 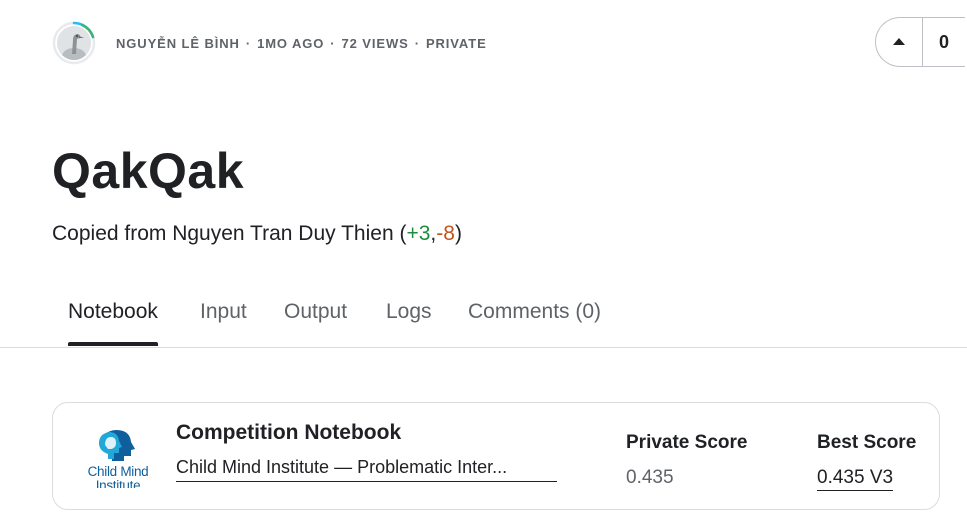 I want to click on caret-up-icon, so click(x=899, y=41).